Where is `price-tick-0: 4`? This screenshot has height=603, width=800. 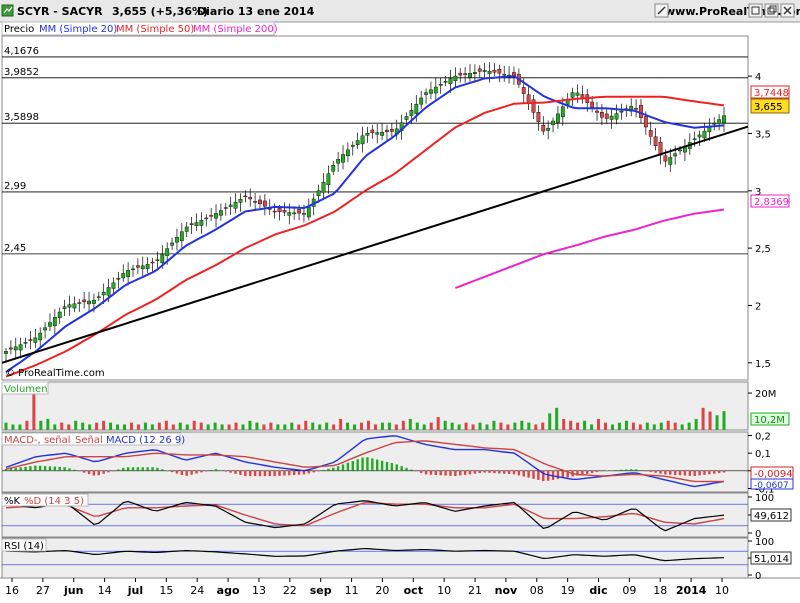
price-tick-0: 4 is located at coordinates (758, 77).